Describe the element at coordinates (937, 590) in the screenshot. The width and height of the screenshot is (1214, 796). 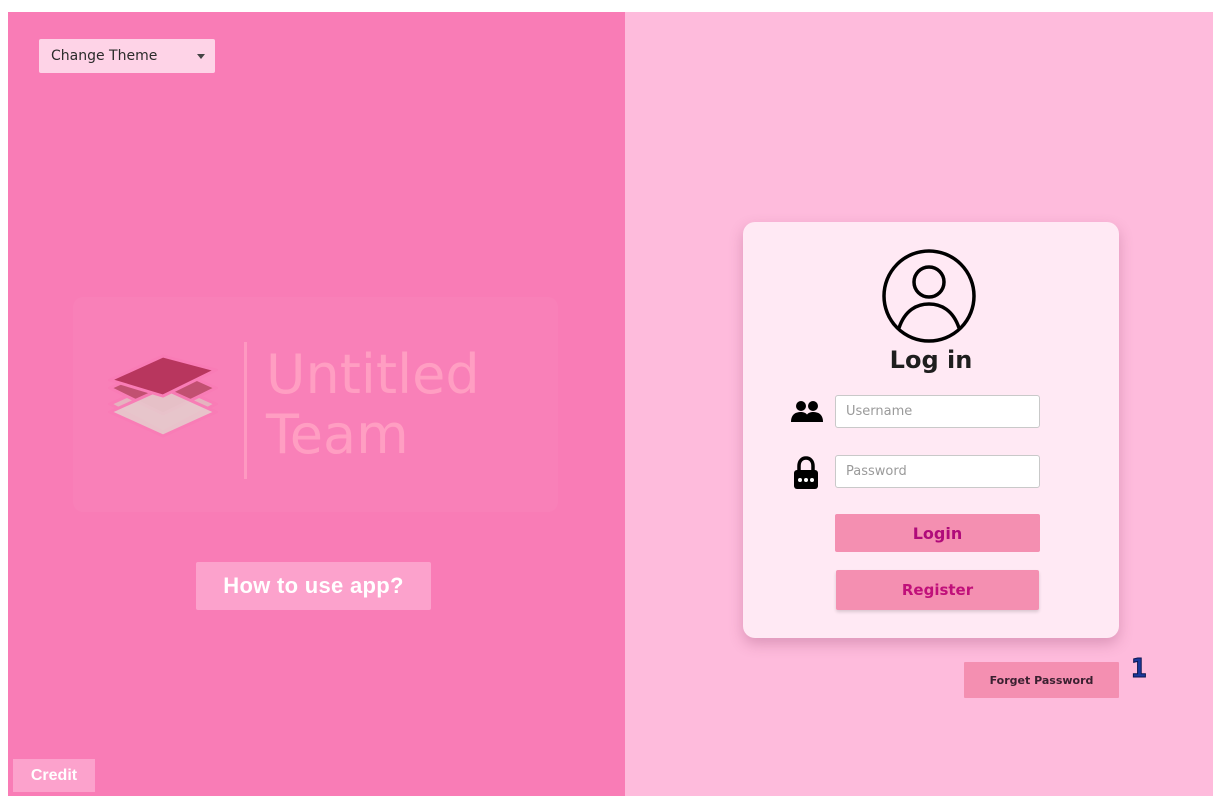
I see `register-button: Register` at that location.